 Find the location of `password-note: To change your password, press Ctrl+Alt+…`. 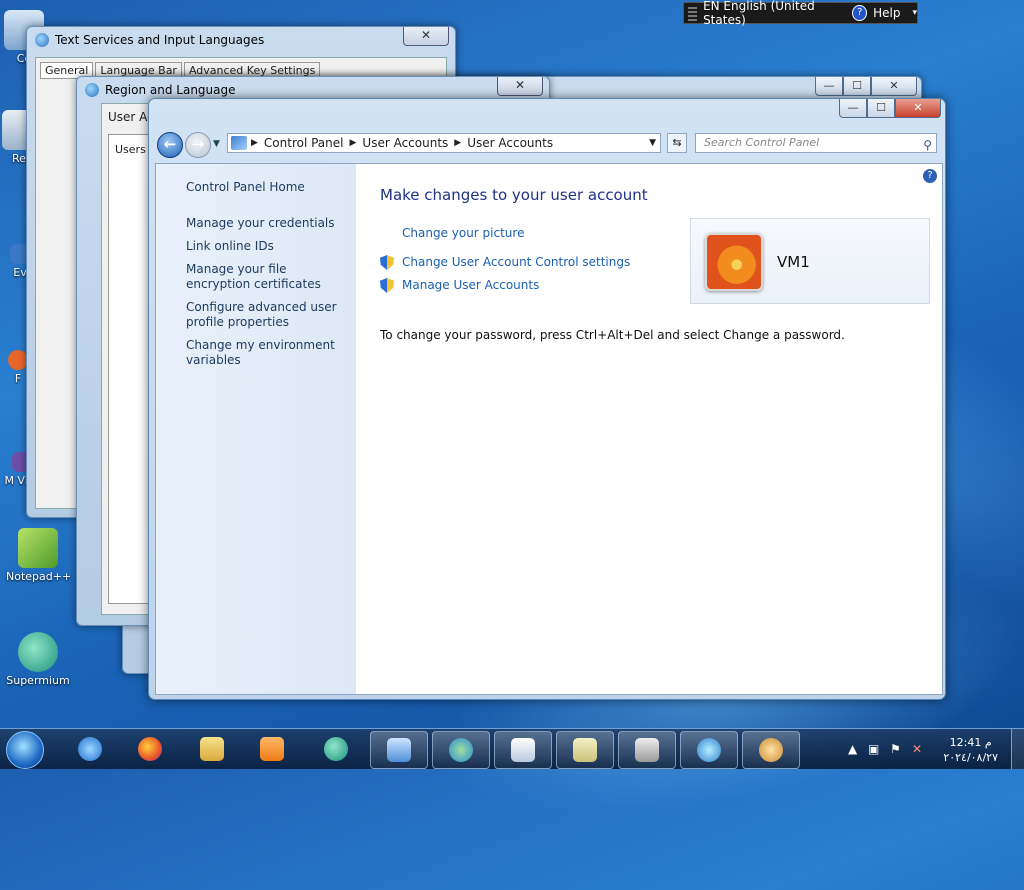

password-note: To change your password, press Ctrl+Alt+… is located at coordinates (612, 335).